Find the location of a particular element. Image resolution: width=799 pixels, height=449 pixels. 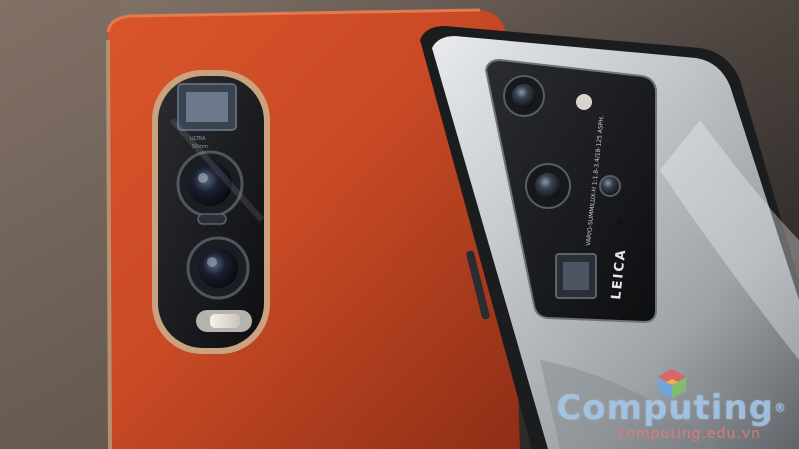

watermark-title: Computing® is located at coordinates (671, 408).